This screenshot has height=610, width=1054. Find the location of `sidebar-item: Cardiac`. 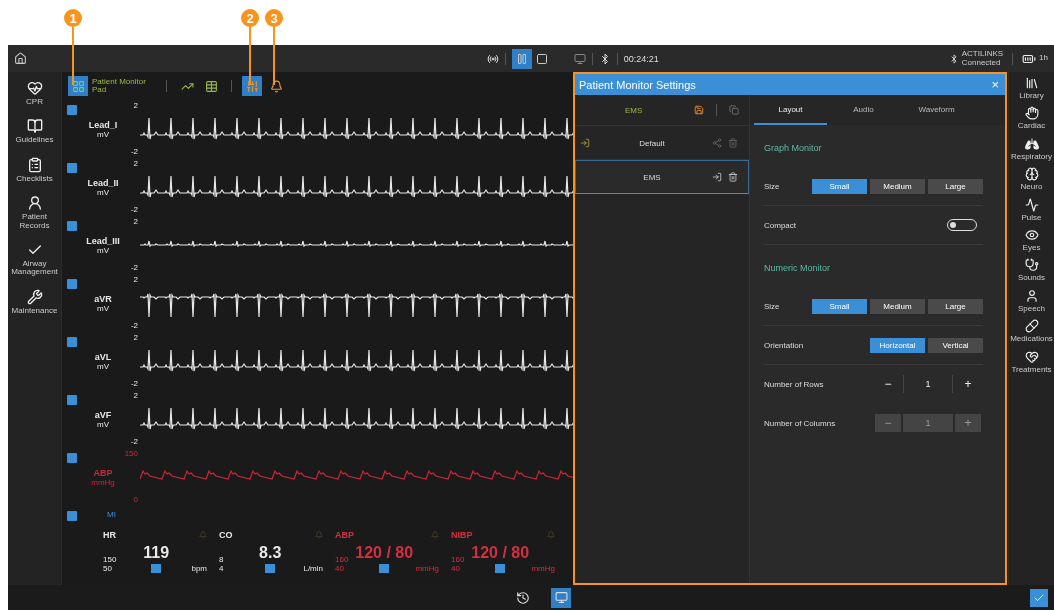

sidebar-item: Cardiac is located at coordinates (1031, 118).